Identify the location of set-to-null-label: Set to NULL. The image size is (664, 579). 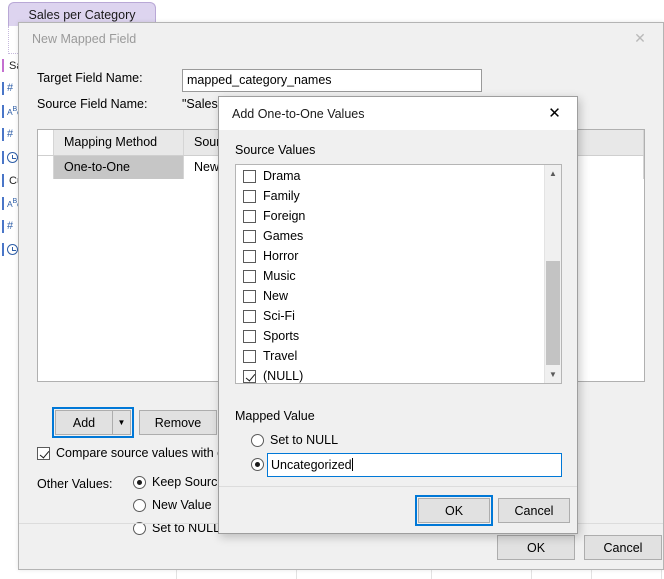
(304, 440).